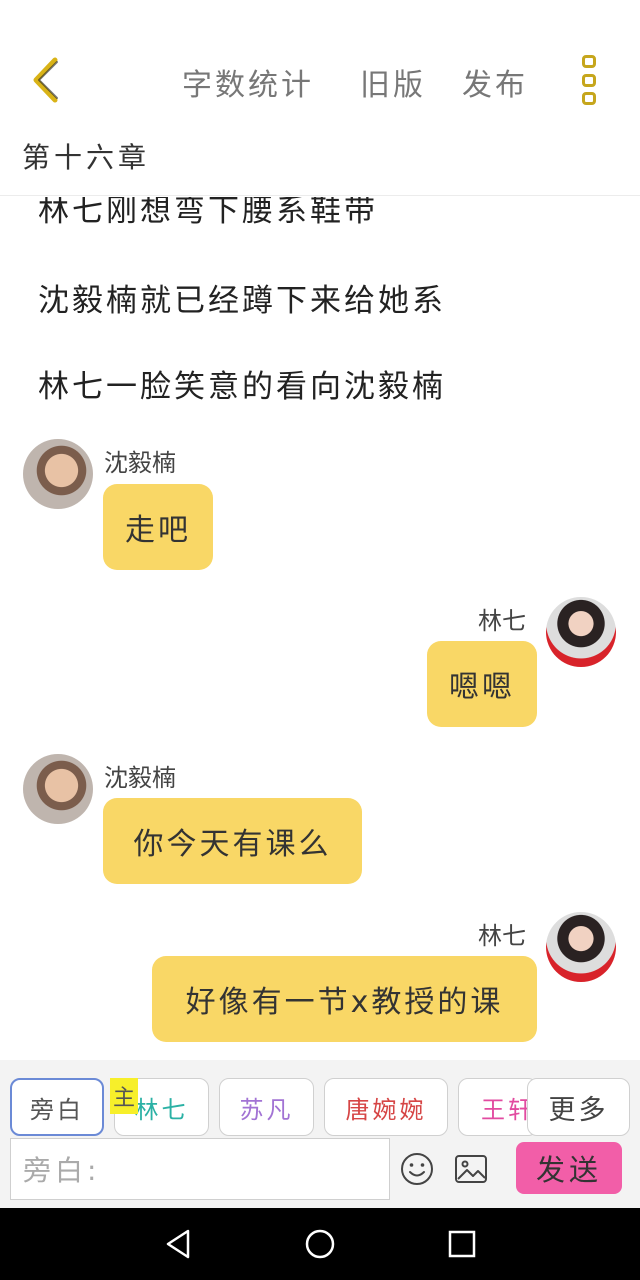 This screenshot has height=1280, width=640. I want to click on nav-recent-icon, so click(462, 1244).